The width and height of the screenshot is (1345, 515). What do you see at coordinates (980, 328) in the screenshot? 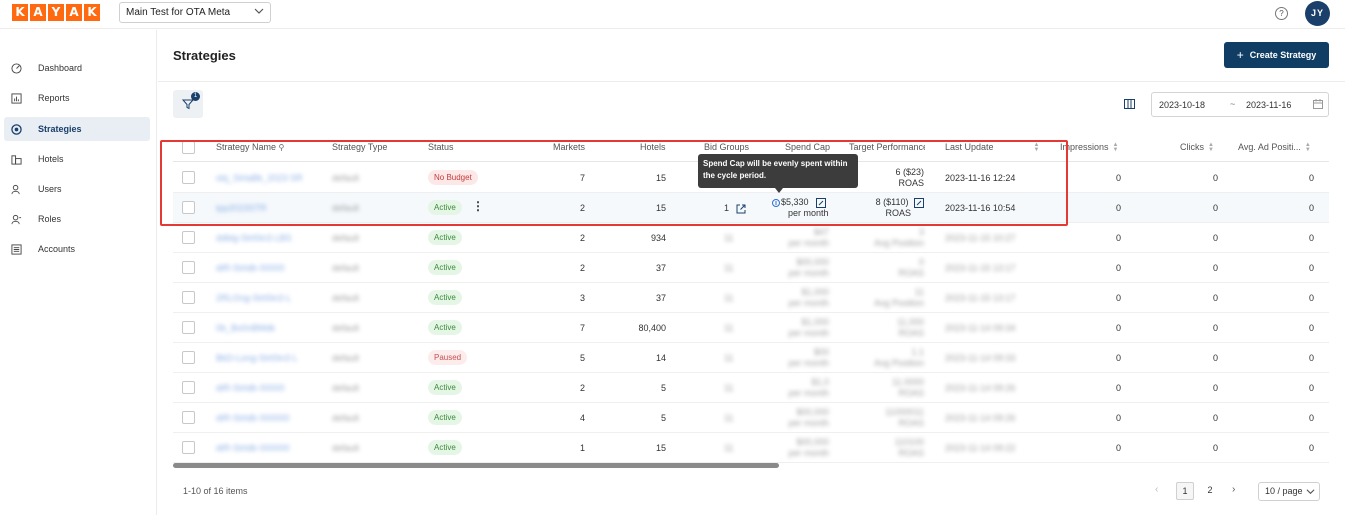
I see `last-update: 2023-11-14 09:34` at bounding box center [980, 328].